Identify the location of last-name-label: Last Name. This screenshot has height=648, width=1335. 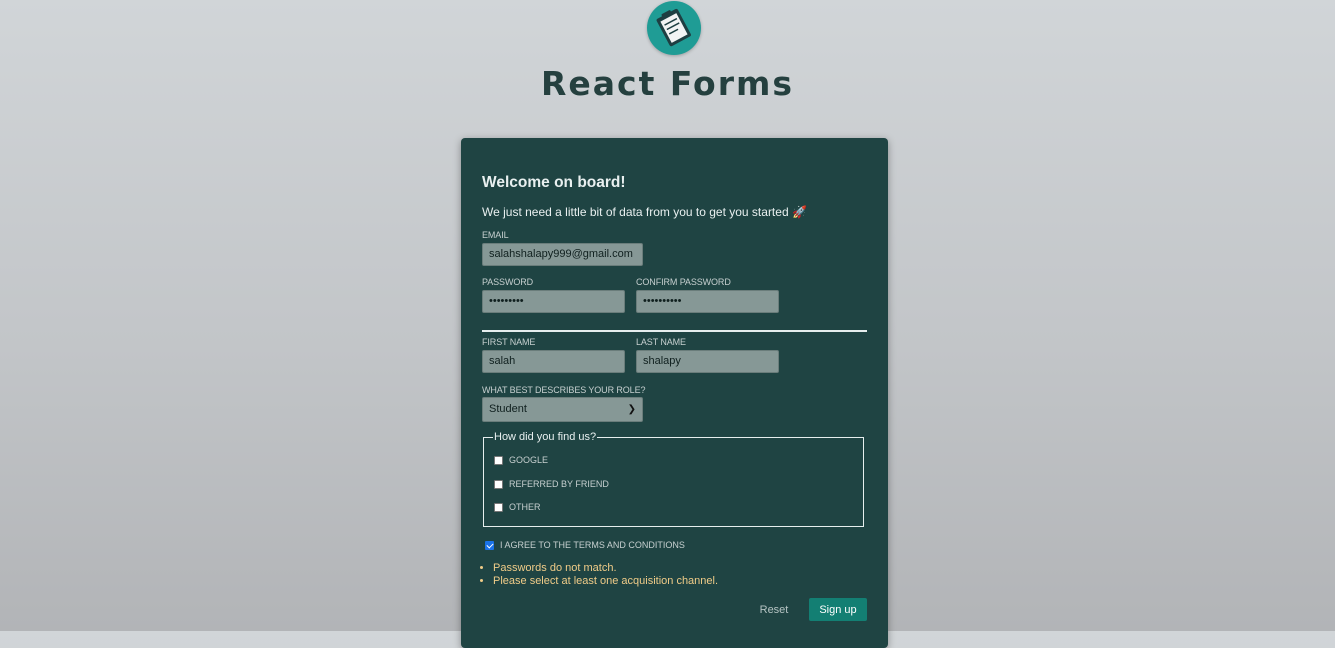
(661, 342).